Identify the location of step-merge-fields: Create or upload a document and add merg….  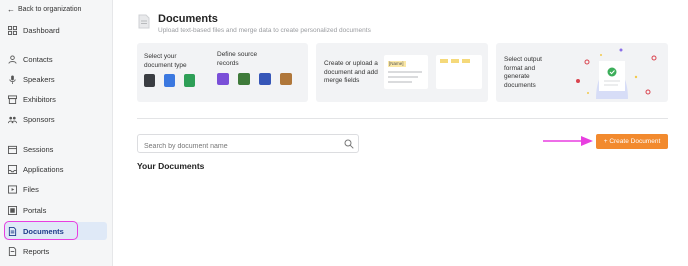
(351, 72).